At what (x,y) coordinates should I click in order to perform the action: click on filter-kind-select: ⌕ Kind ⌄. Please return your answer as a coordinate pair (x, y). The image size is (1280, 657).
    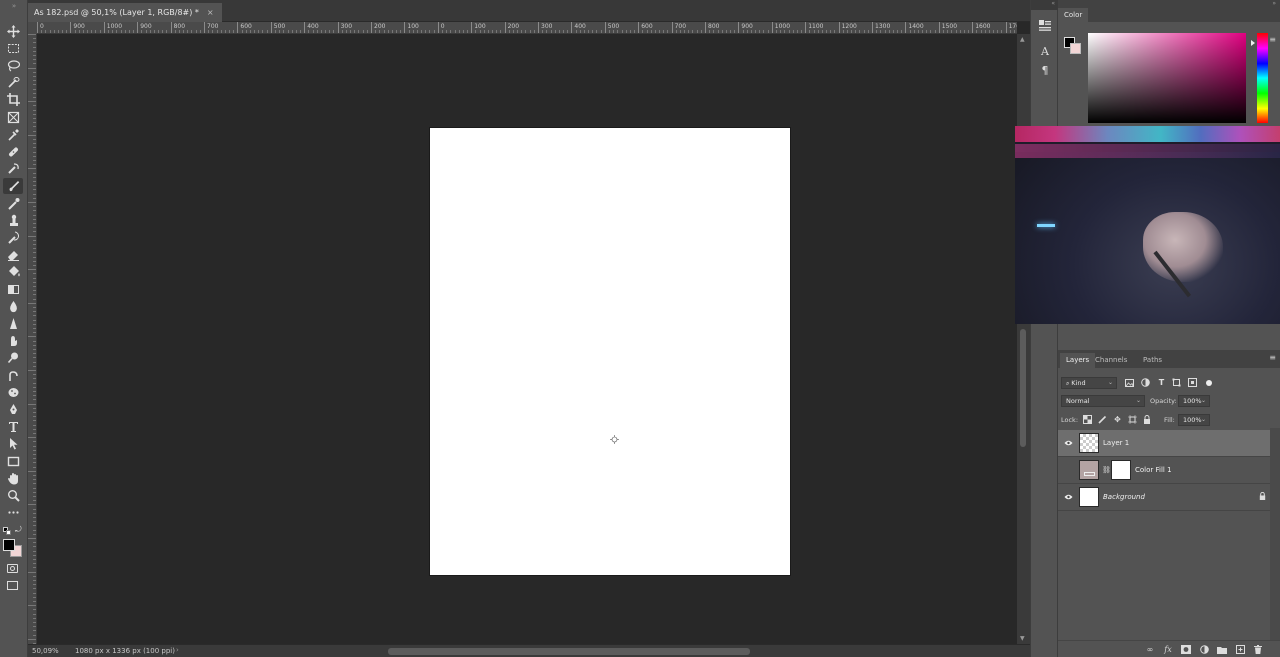
    Looking at the image, I should click on (1089, 383).